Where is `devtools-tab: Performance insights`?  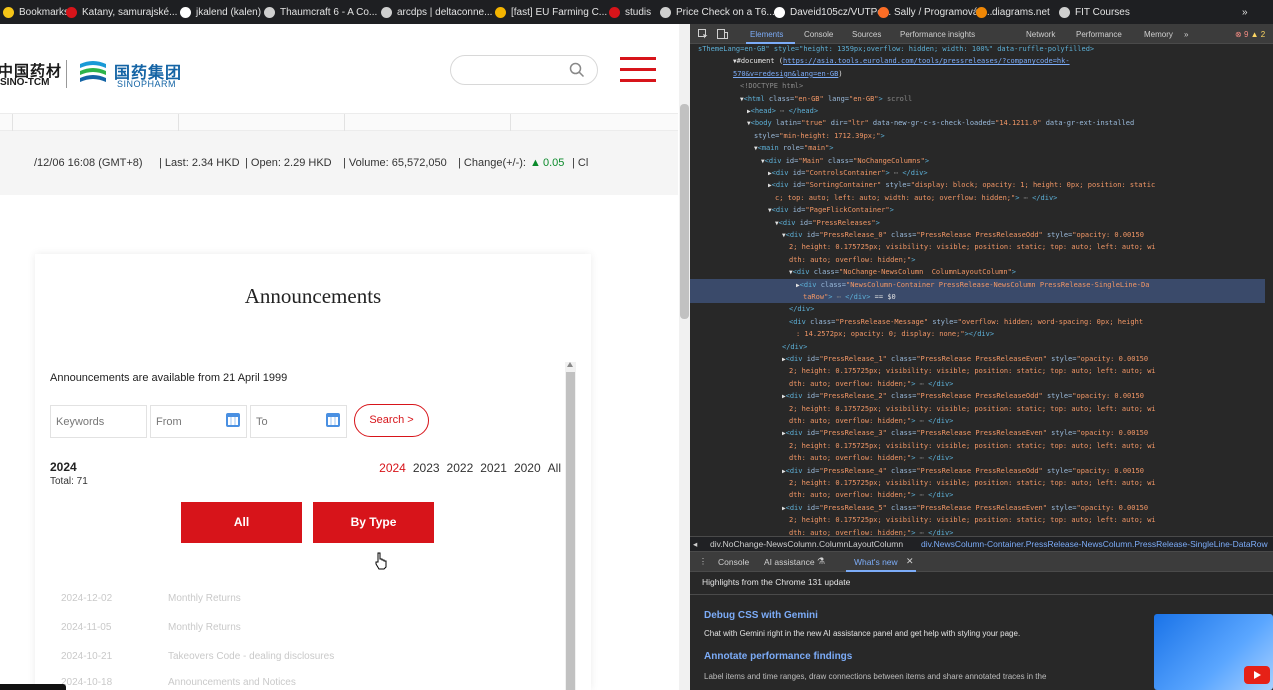
devtools-tab: Performance insights is located at coordinates (937, 34).